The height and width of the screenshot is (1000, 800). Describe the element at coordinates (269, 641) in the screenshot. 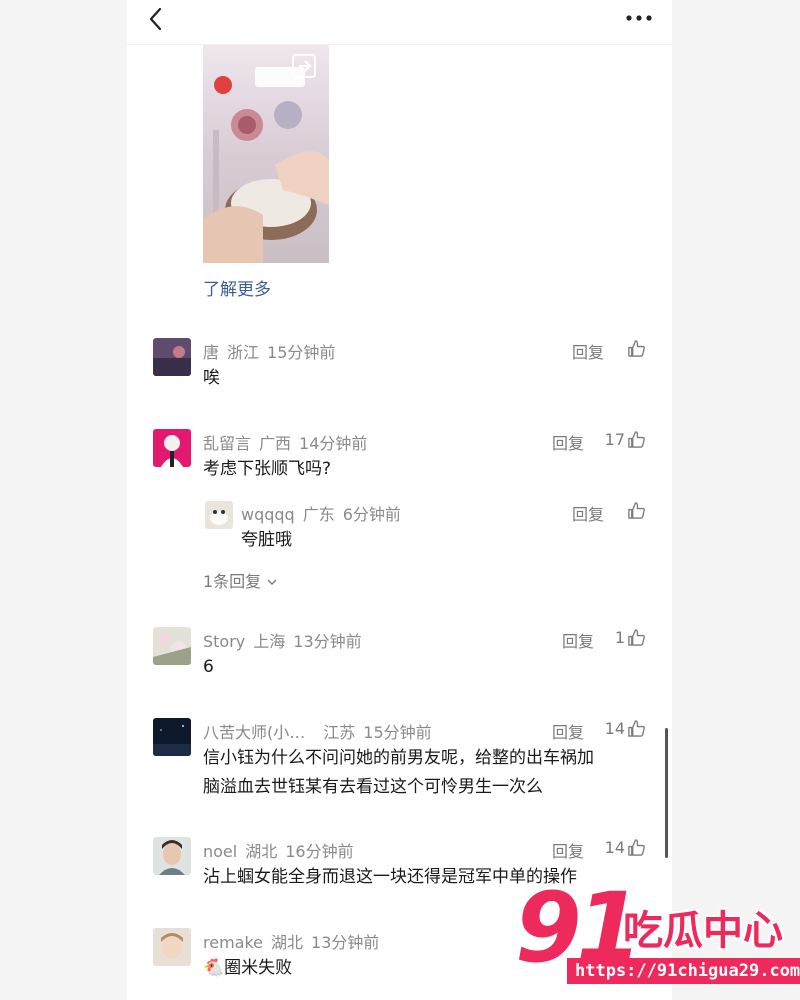

I see `comment-region: 上海` at that location.